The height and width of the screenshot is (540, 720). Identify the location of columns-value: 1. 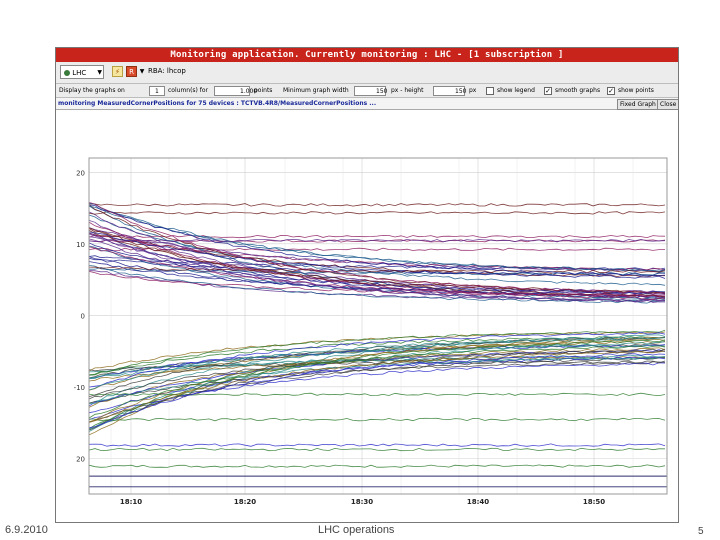
(157, 91).